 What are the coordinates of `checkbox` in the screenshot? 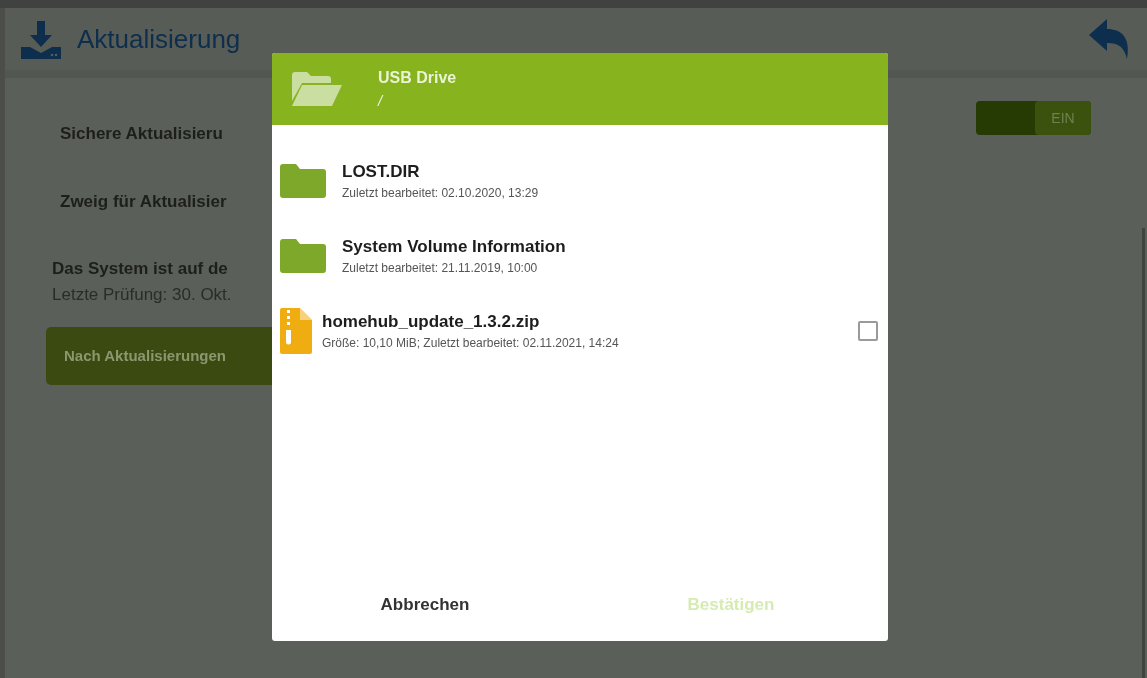 It's located at (868, 330).